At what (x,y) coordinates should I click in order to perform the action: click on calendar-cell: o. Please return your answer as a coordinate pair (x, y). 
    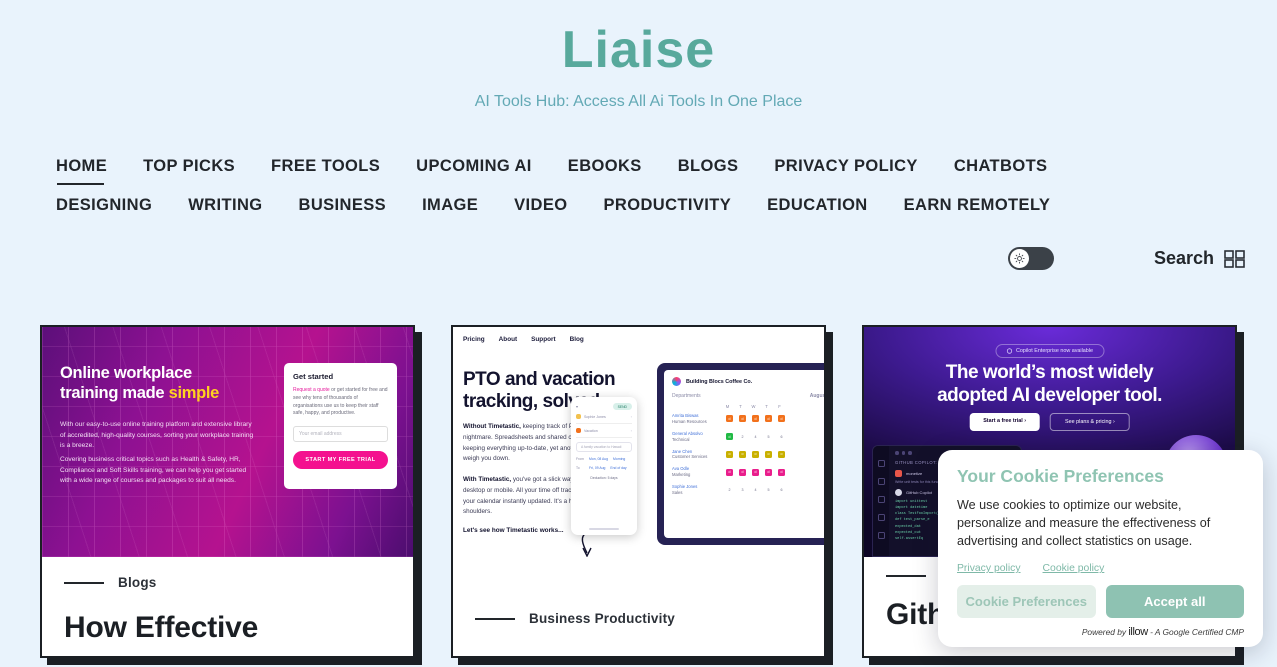
    Looking at the image, I should click on (742, 454).